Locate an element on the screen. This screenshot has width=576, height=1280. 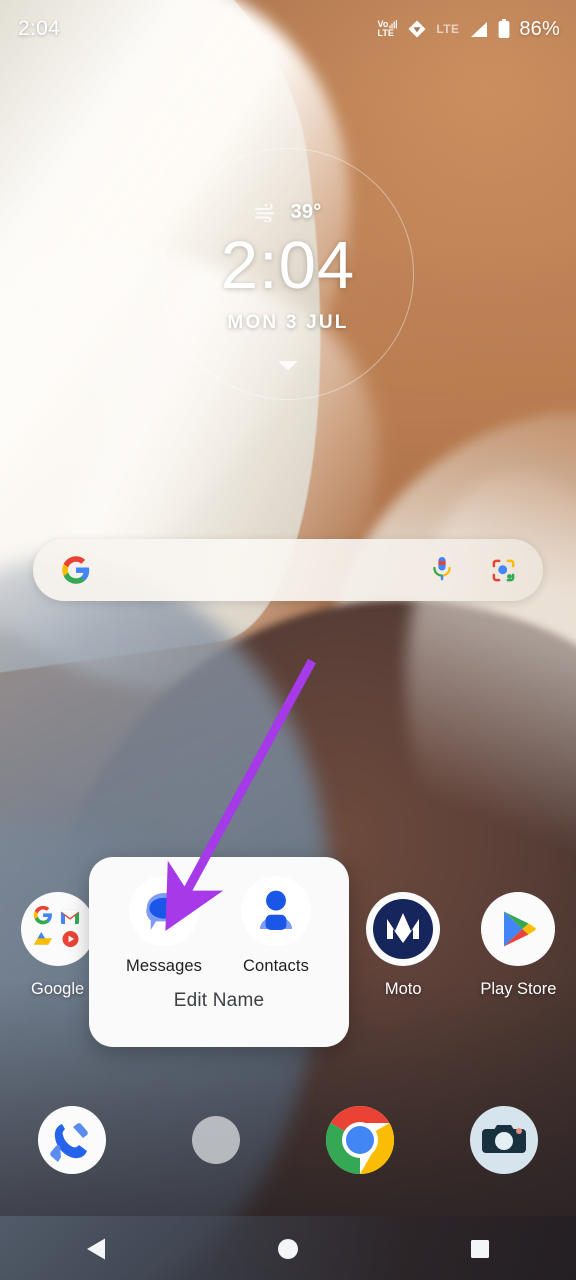
recents-square-icon is located at coordinates (480, 1249).